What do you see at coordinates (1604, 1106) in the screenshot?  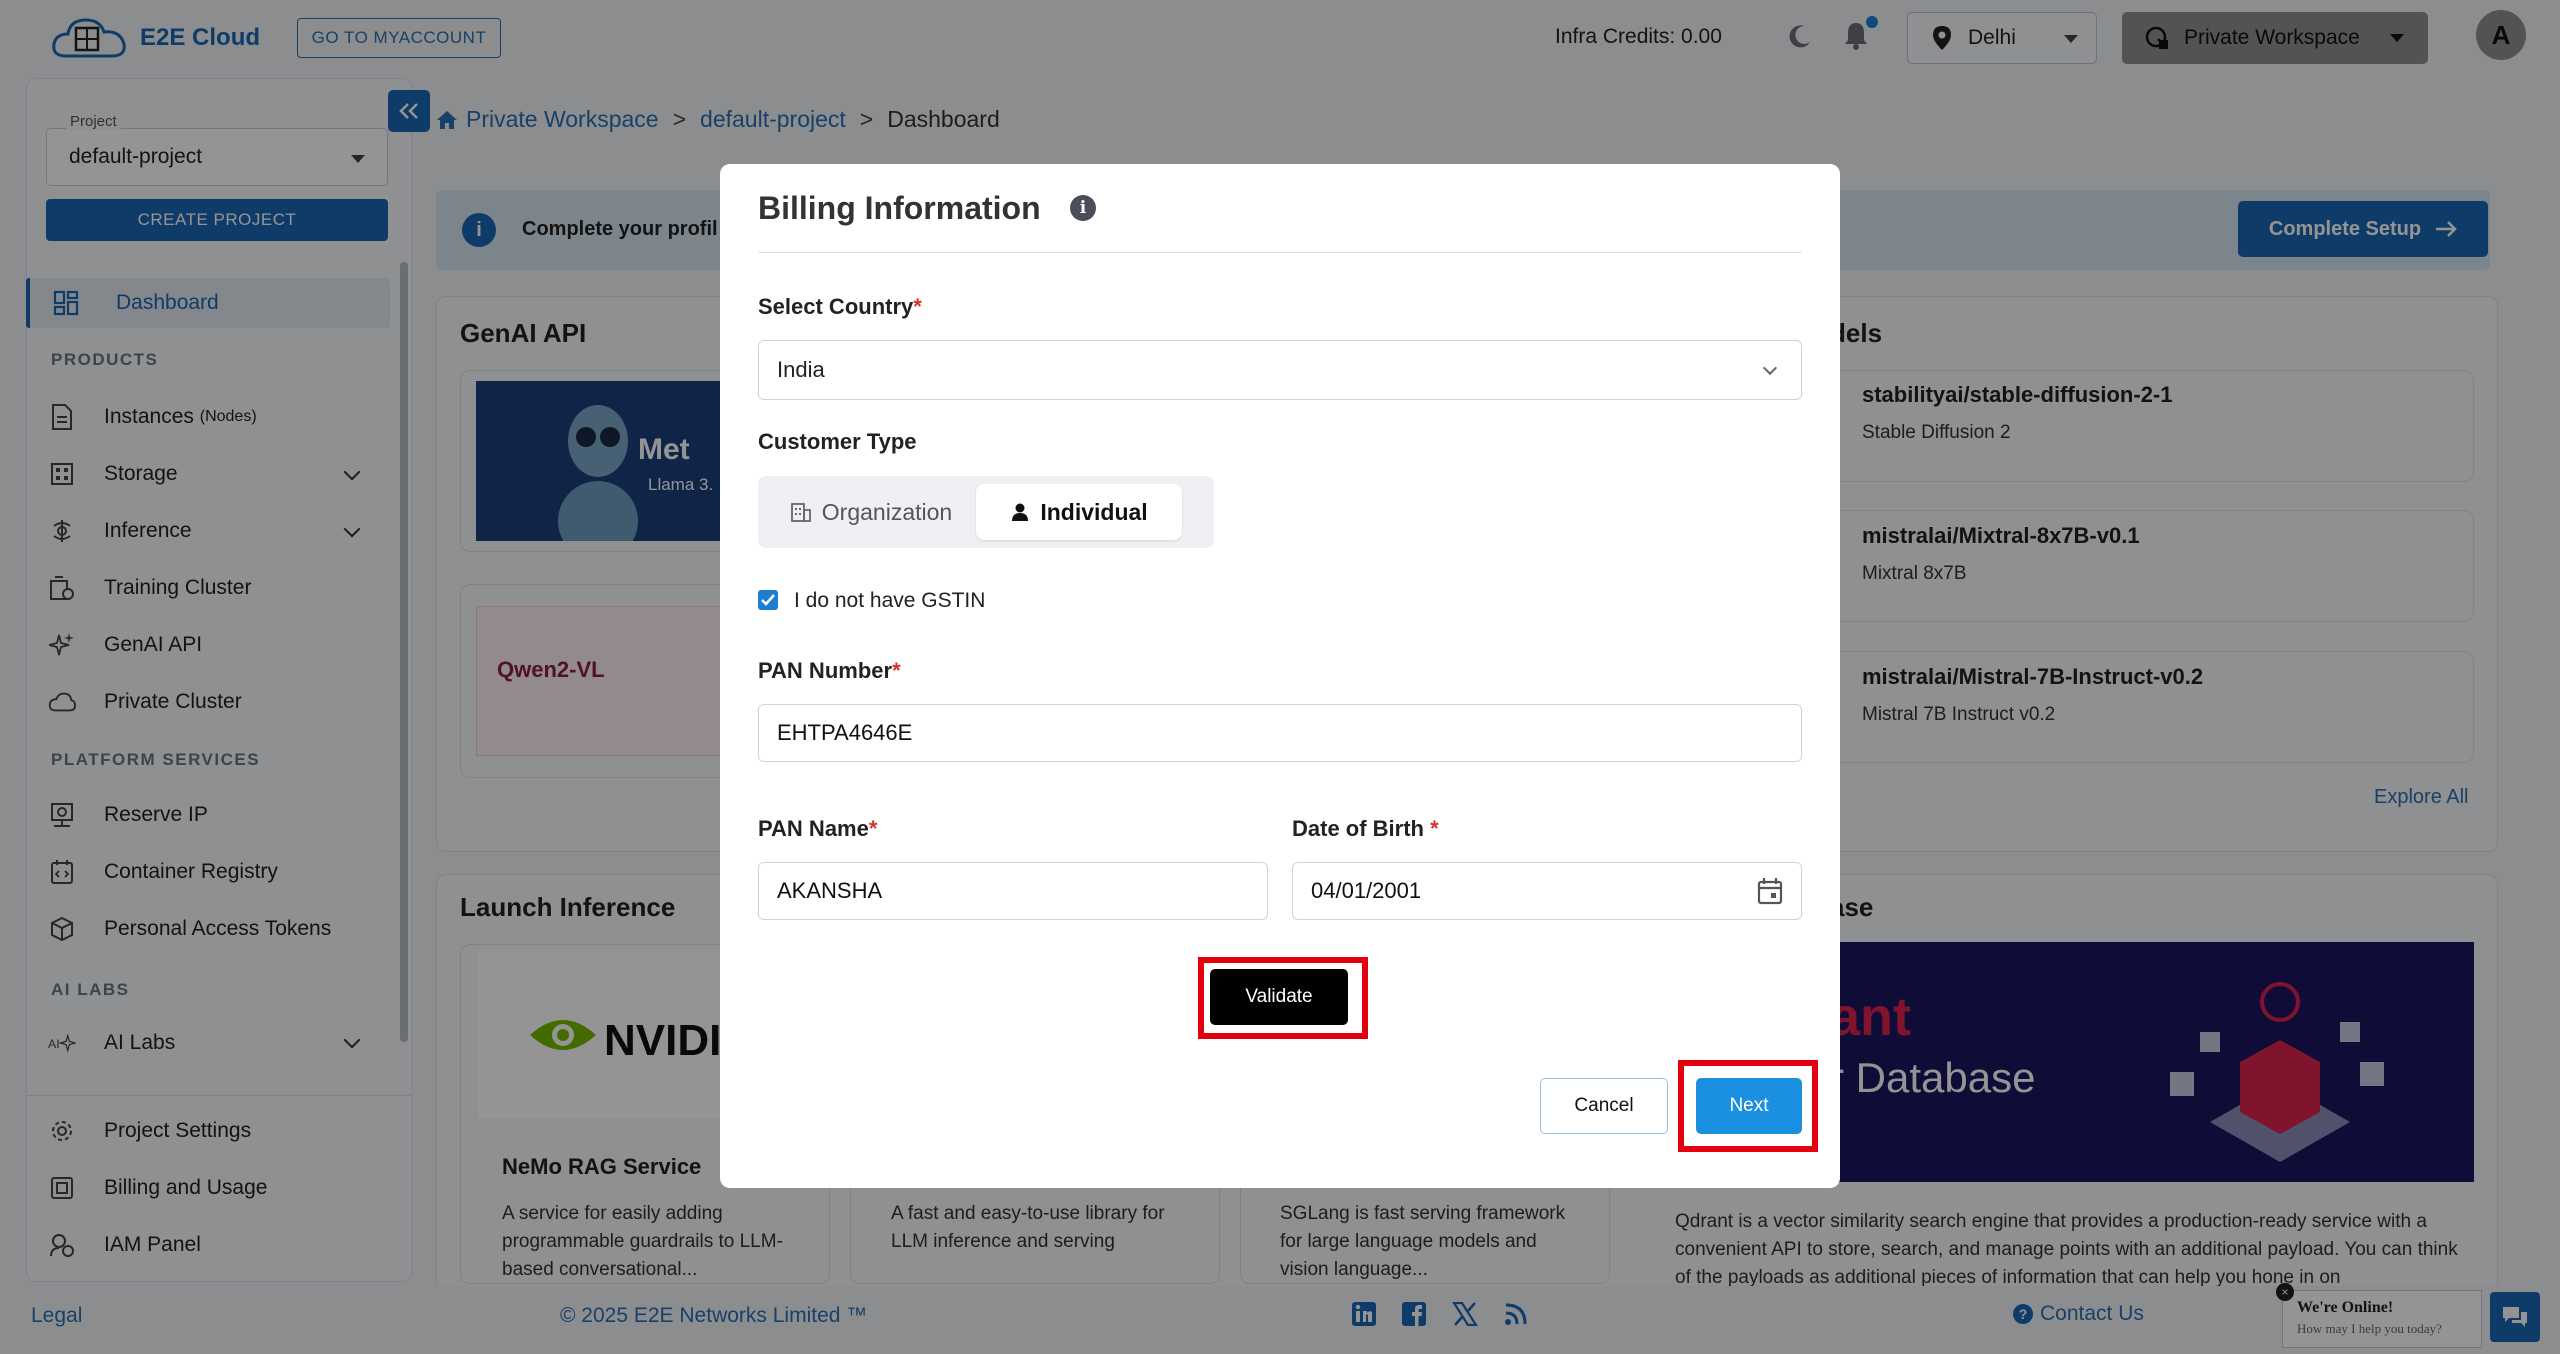 I see `cancel-button: Cancel` at bounding box center [1604, 1106].